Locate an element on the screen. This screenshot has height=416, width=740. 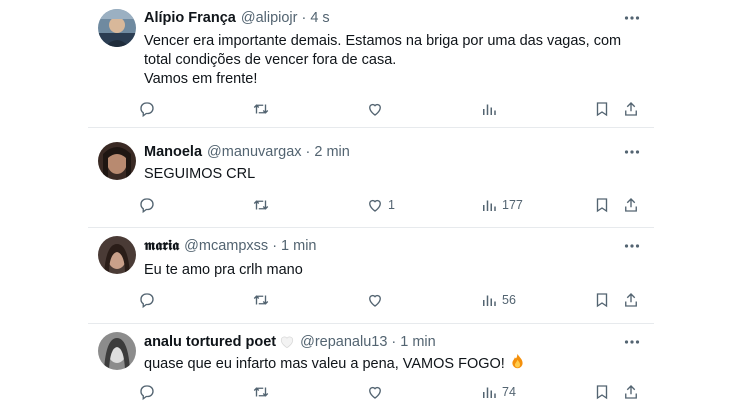
author-handle: @manuvargax is located at coordinates (254, 152).